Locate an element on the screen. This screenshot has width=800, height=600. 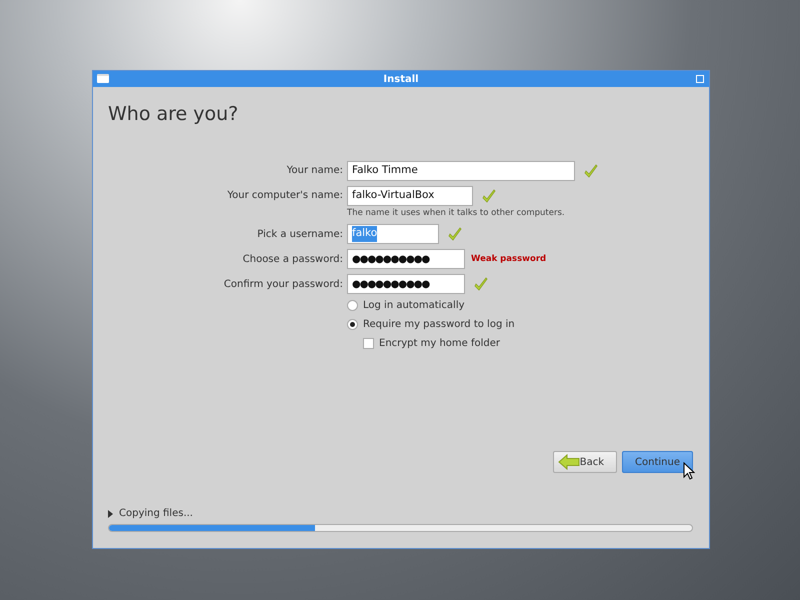
mouse-pointer-icon is located at coordinates (689, 471).